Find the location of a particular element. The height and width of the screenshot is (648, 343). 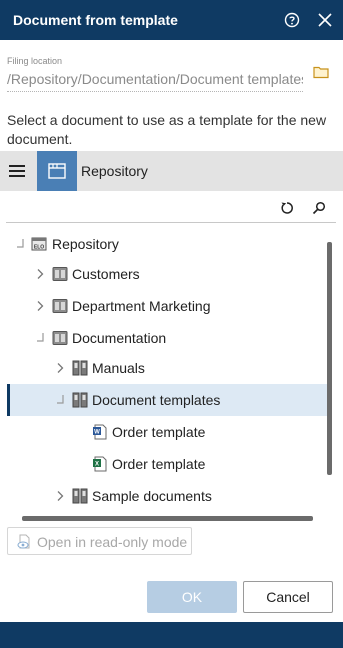

dialog-titlebar: Document from template is located at coordinates (171, 20).